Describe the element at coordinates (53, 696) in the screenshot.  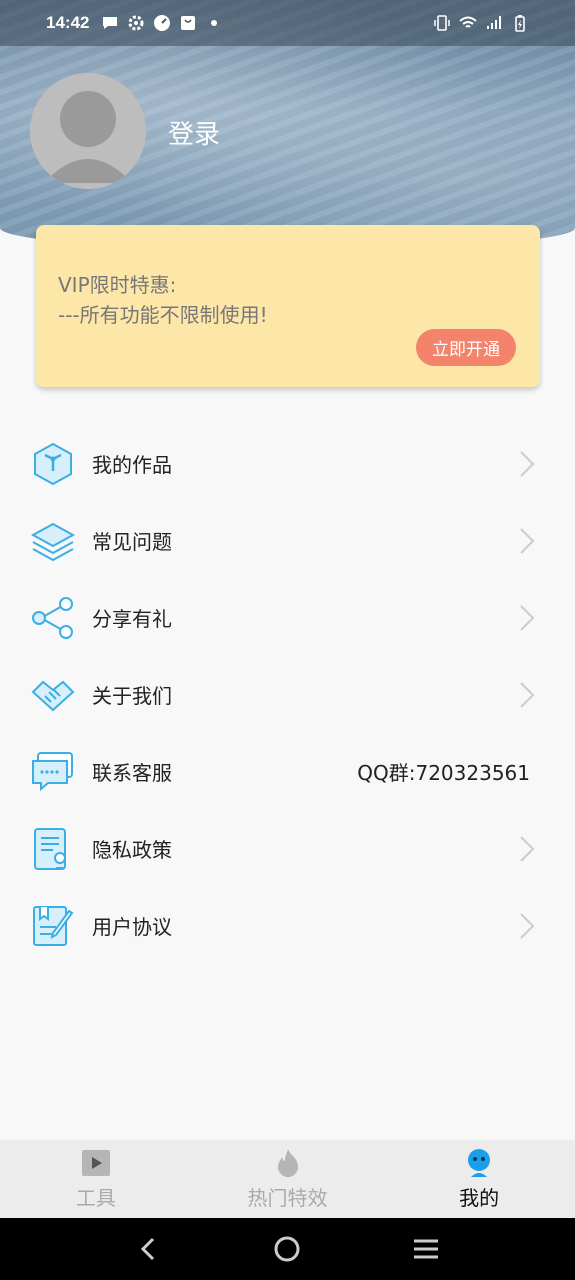
I see `handshake-icon` at that location.